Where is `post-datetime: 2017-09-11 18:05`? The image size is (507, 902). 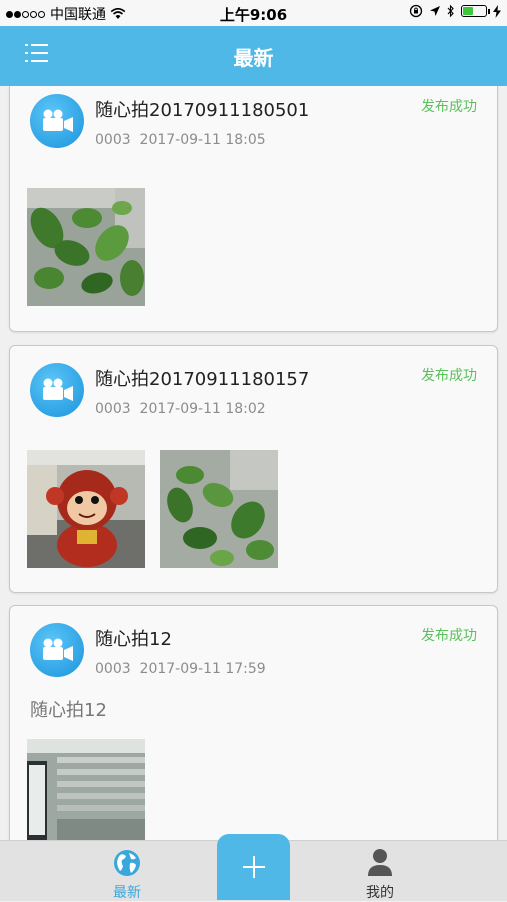 post-datetime: 2017-09-11 18:05 is located at coordinates (202, 140).